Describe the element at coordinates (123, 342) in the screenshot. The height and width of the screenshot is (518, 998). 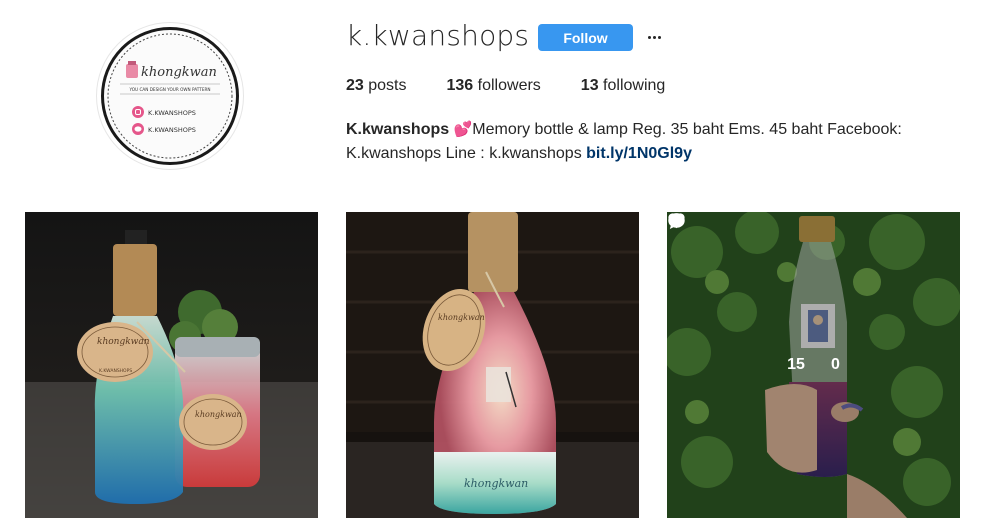
I see `post-1-tag: khongkwan` at that location.